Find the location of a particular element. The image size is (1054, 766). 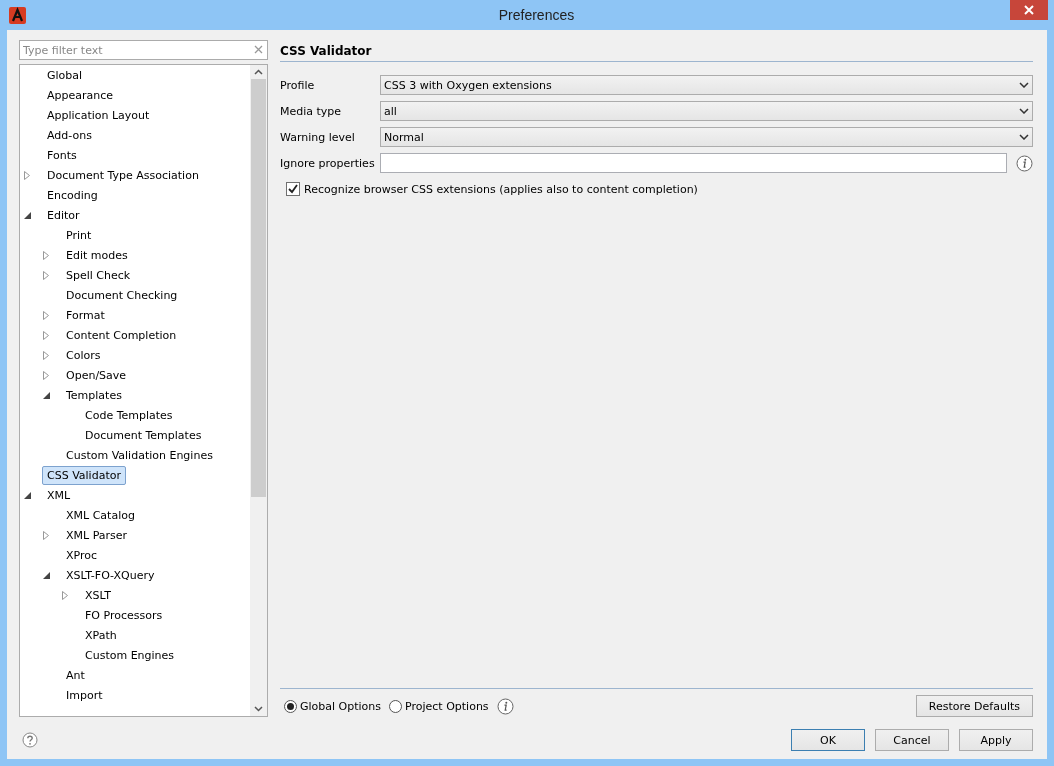

field-label: Media type is located at coordinates (311, 111).